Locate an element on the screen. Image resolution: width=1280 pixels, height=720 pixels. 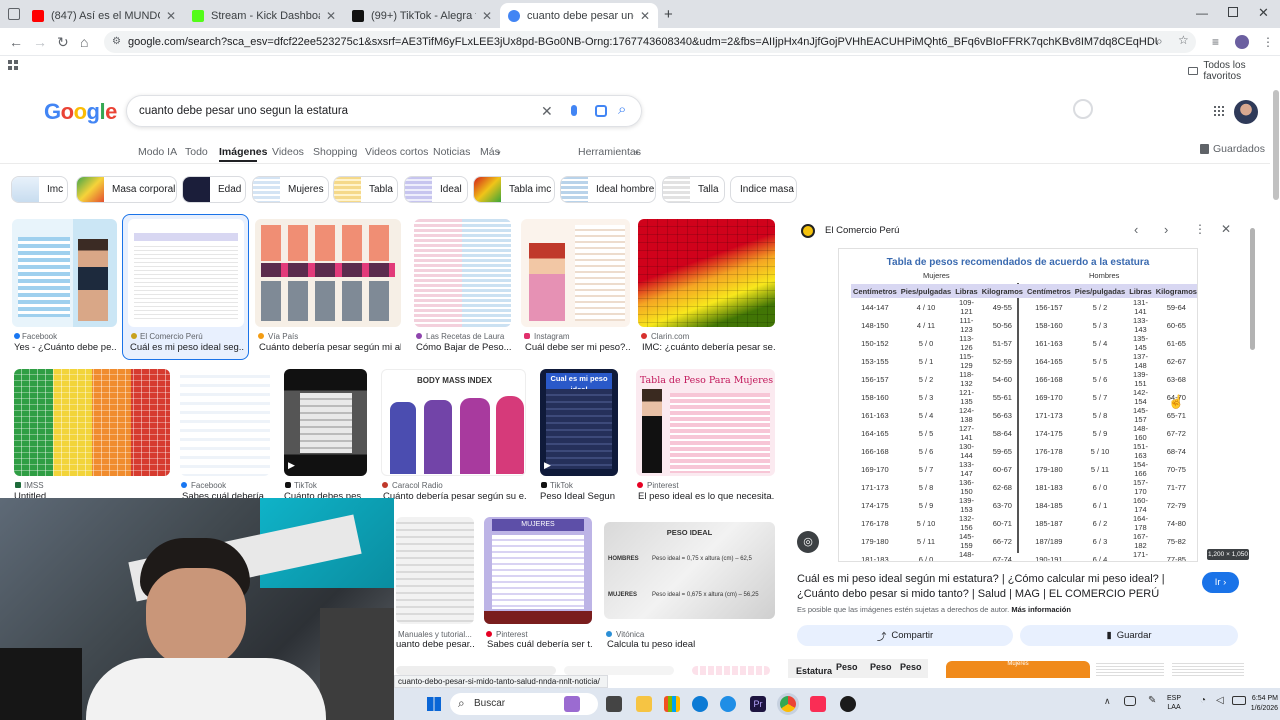
windows-start-icon is located at coordinates (434, 704).